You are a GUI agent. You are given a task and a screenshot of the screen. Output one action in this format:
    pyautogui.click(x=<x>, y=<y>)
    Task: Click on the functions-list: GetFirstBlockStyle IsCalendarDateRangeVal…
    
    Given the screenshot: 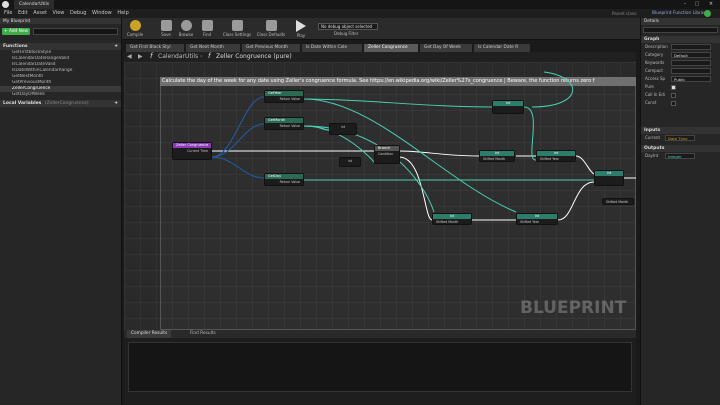 What is the action you would take?
    pyautogui.click(x=60, y=74)
    